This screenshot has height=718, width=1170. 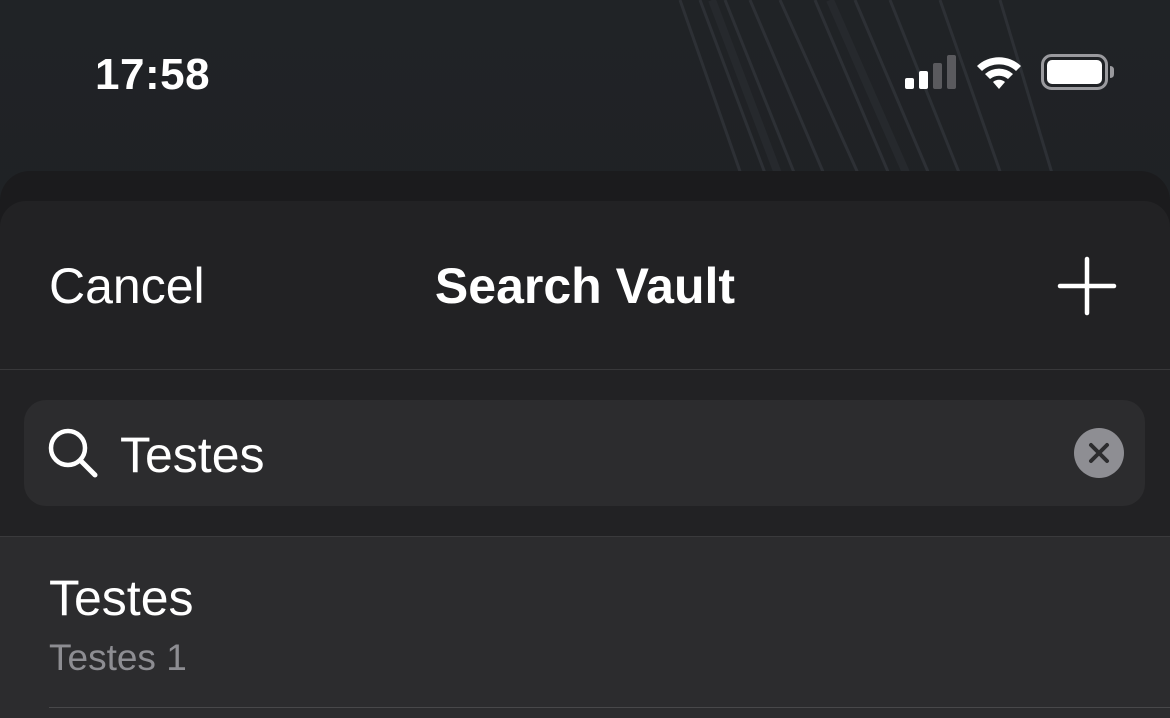 I want to click on search-input, so click(x=580, y=455).